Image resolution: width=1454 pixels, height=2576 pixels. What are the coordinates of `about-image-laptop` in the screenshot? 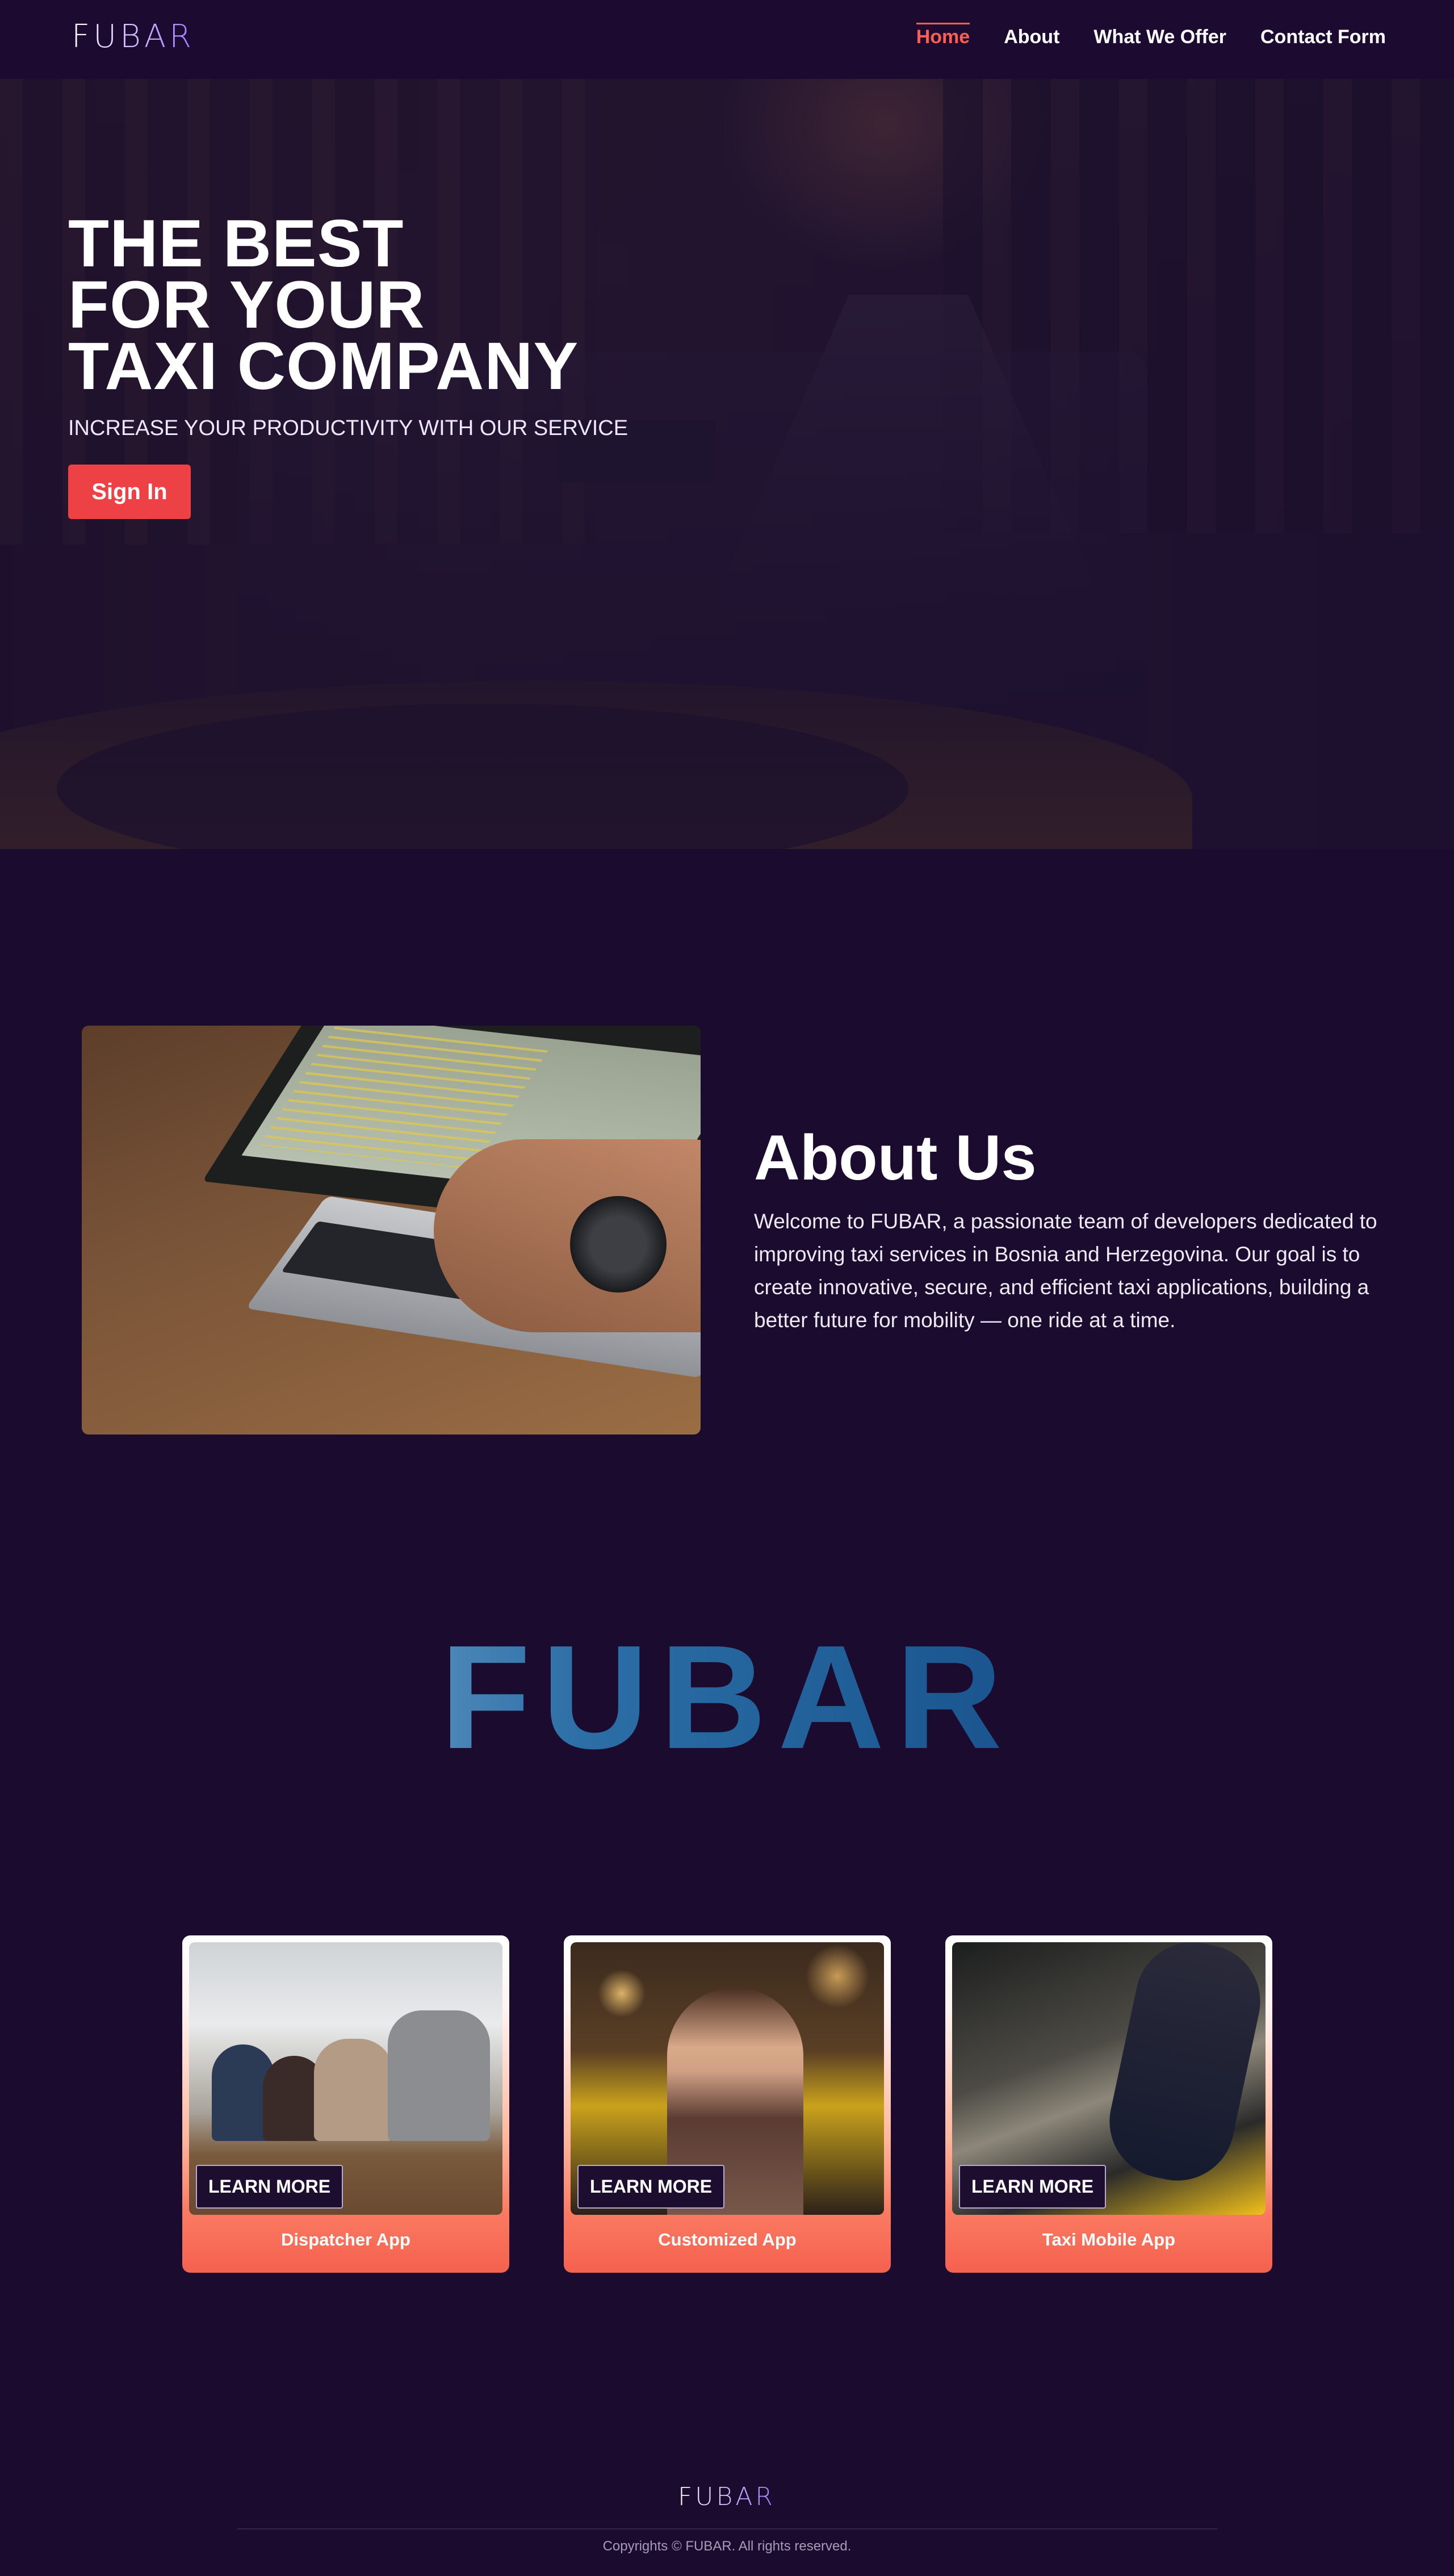 It's located at (391, 1230).